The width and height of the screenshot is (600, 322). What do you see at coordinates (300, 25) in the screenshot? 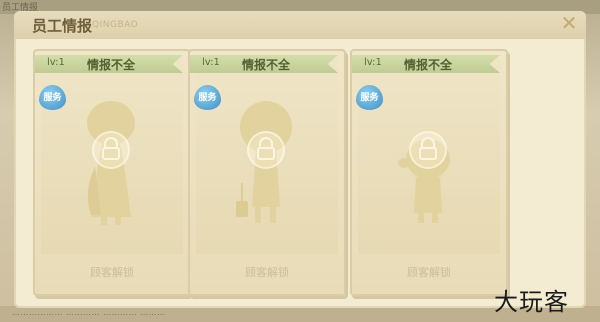
I see `dialog-title-bar: 员工情报 QINGBAO ✕` at bounding box center [300, 25].